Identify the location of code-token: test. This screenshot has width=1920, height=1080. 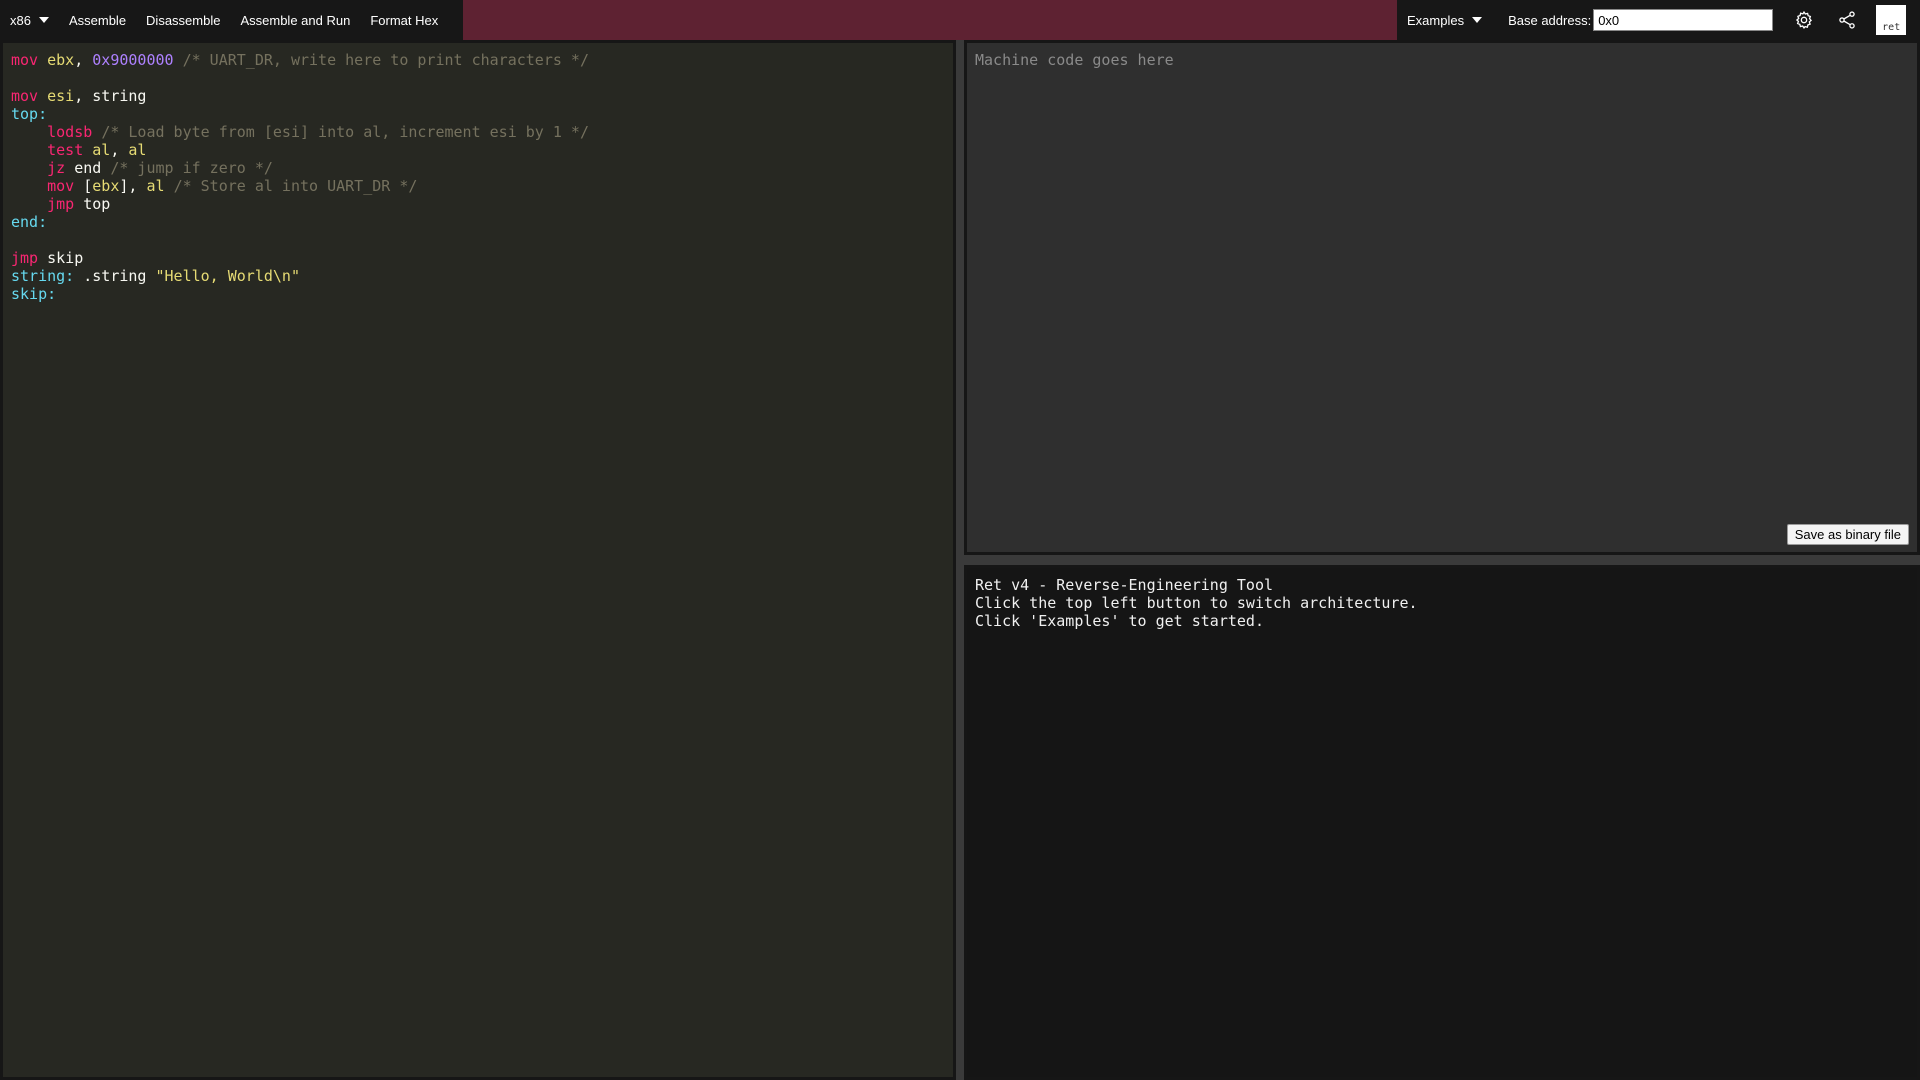
(65, 150).